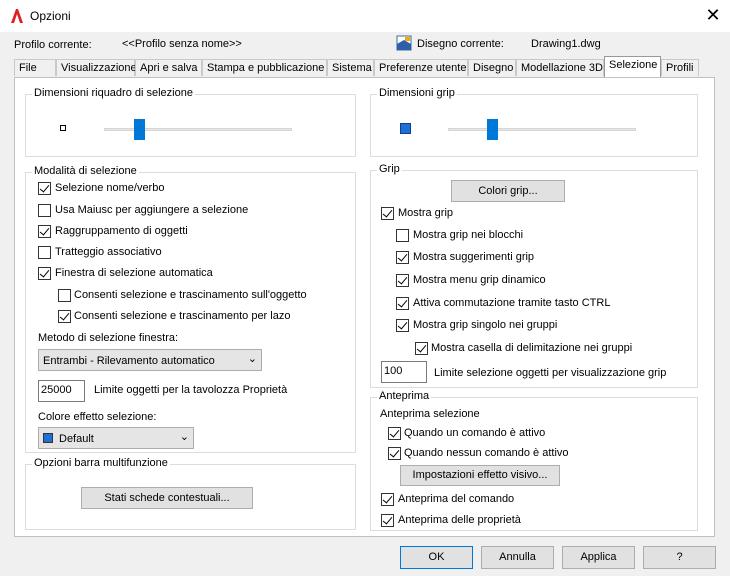  What do you see at coordinates (402, 257) in the screenshot?
I see `grip-tips-checkbox` at bounding box center [402, 257].